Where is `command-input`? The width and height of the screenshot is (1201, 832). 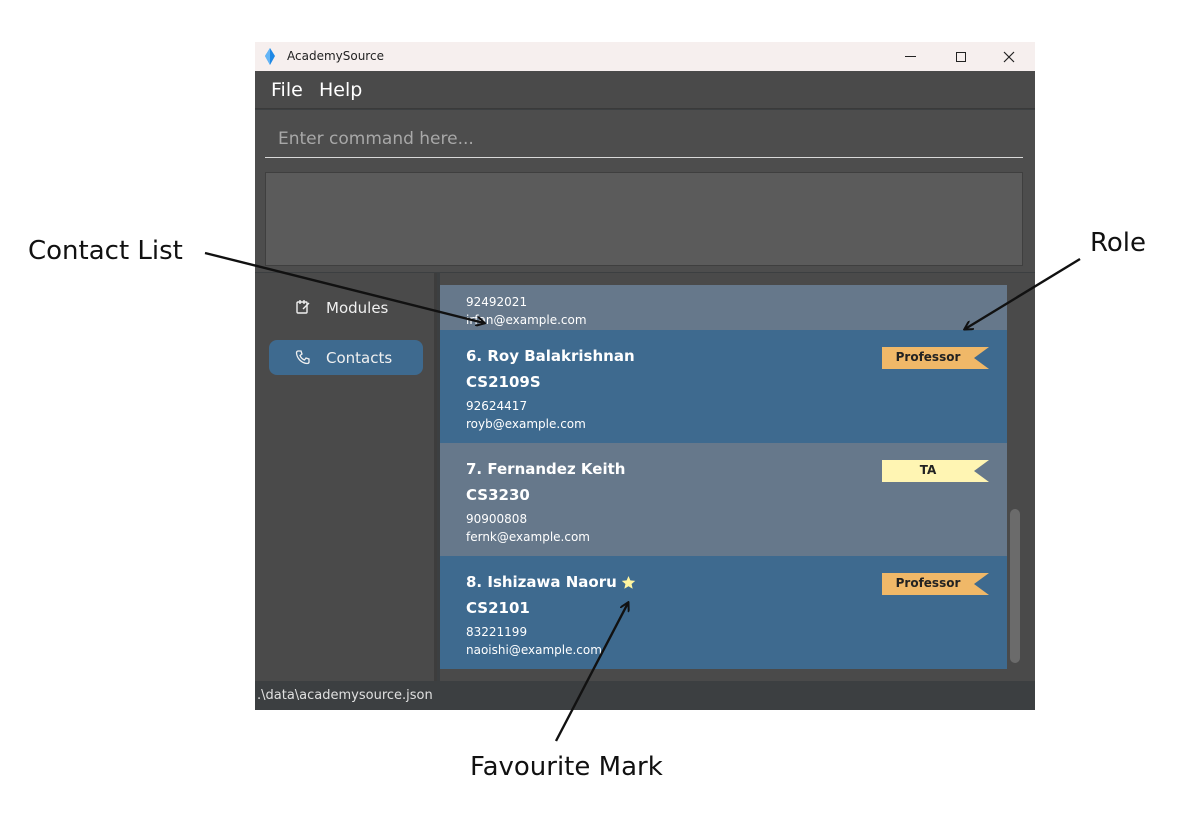 command-input is located at coordinates (644, 139).